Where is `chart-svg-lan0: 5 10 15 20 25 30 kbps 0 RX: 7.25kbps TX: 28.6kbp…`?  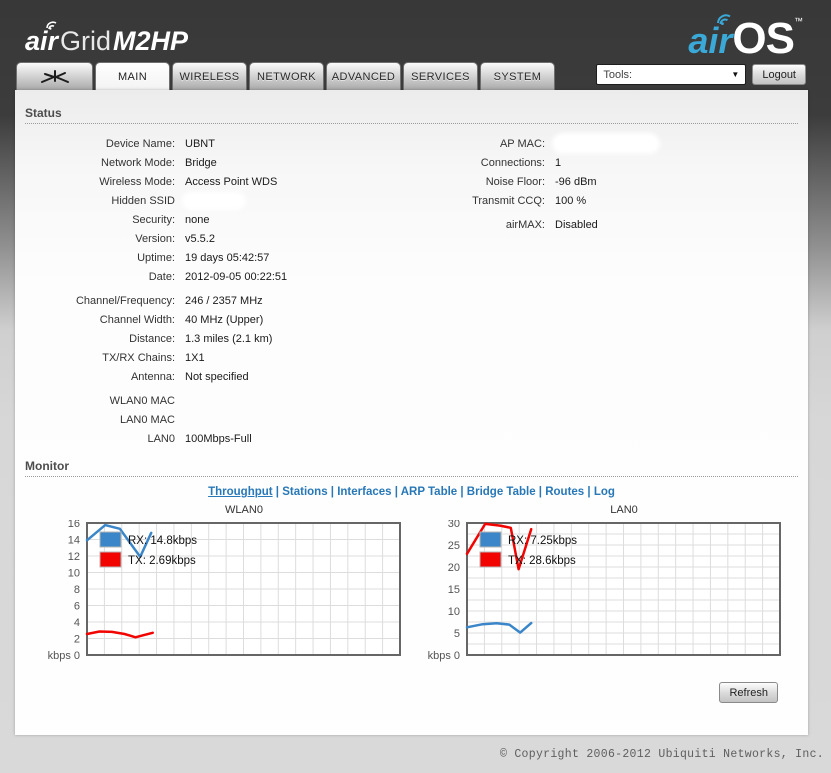
chart-svg-lan0: 5 10 15 20 25 30 kbps 0 RX: 7.25kbps TX: 28.6kbp… is located at coordinates (604, 590).